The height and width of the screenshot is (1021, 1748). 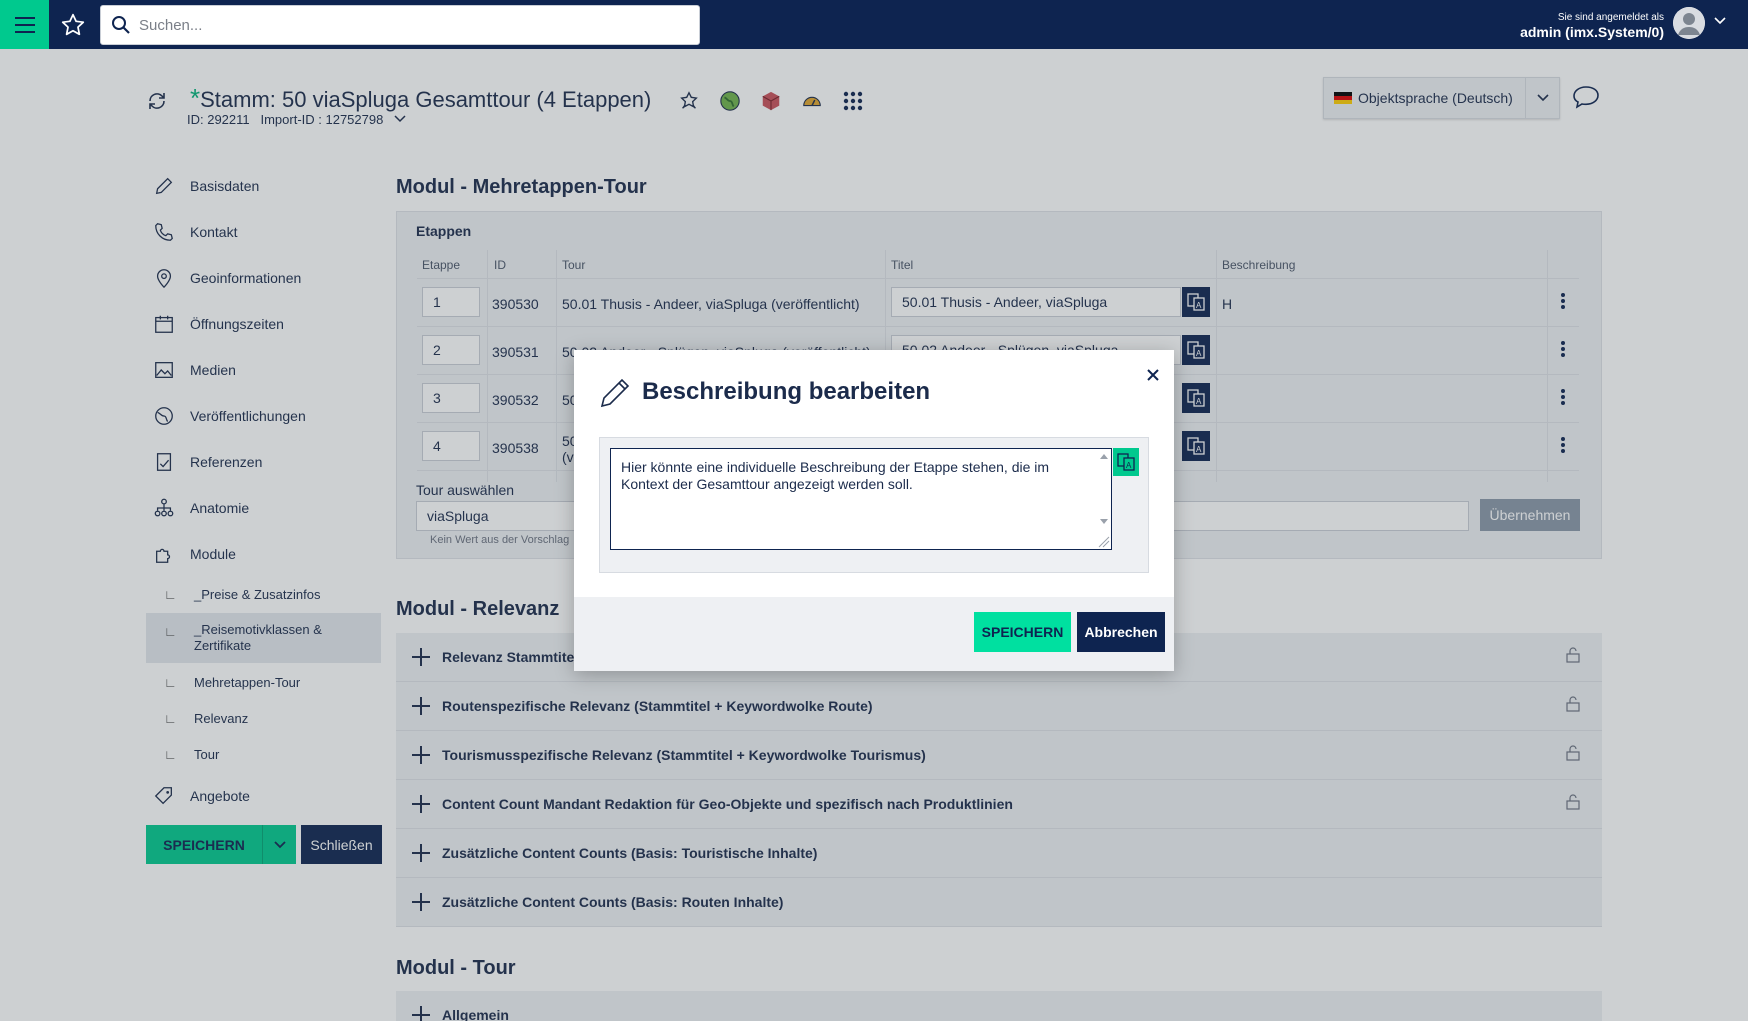 I want to click on hamburger-menu-button, so click(x=24, y=24).